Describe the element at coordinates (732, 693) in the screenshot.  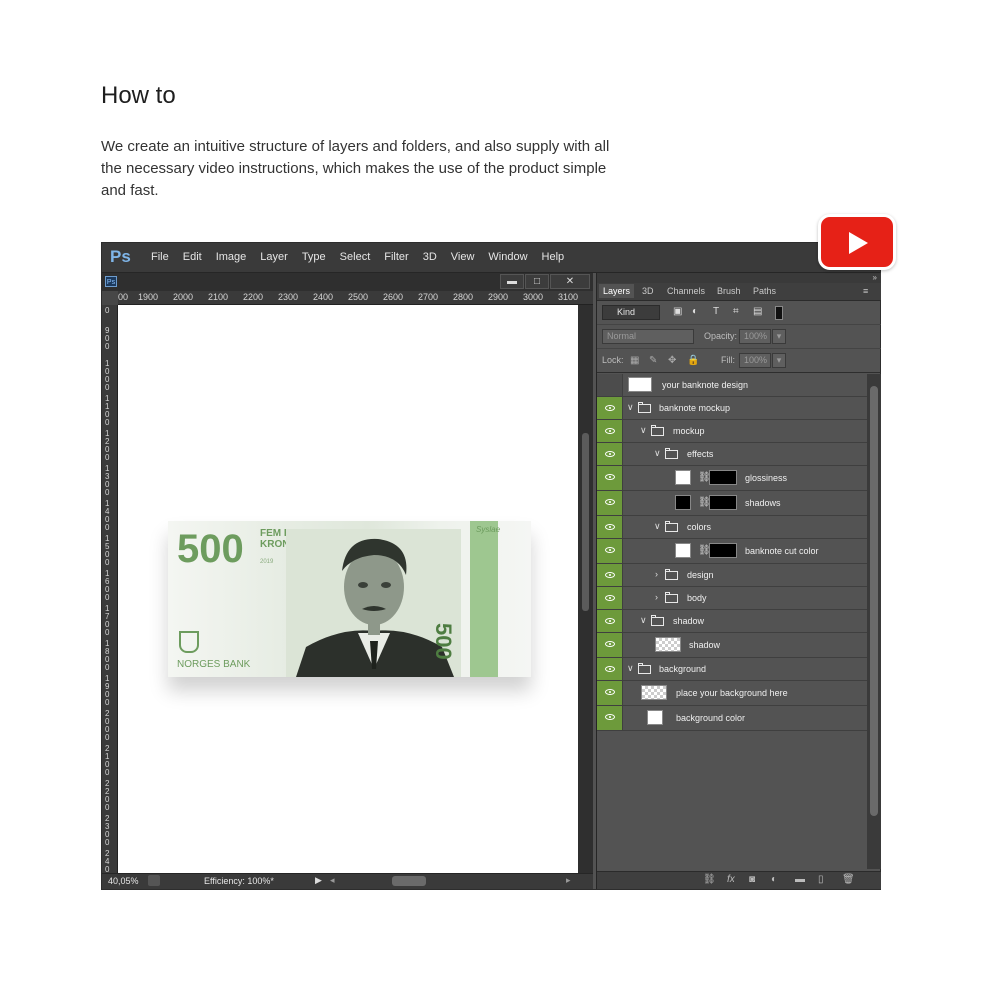
I see `layer-place-background: place your background here` at that location.